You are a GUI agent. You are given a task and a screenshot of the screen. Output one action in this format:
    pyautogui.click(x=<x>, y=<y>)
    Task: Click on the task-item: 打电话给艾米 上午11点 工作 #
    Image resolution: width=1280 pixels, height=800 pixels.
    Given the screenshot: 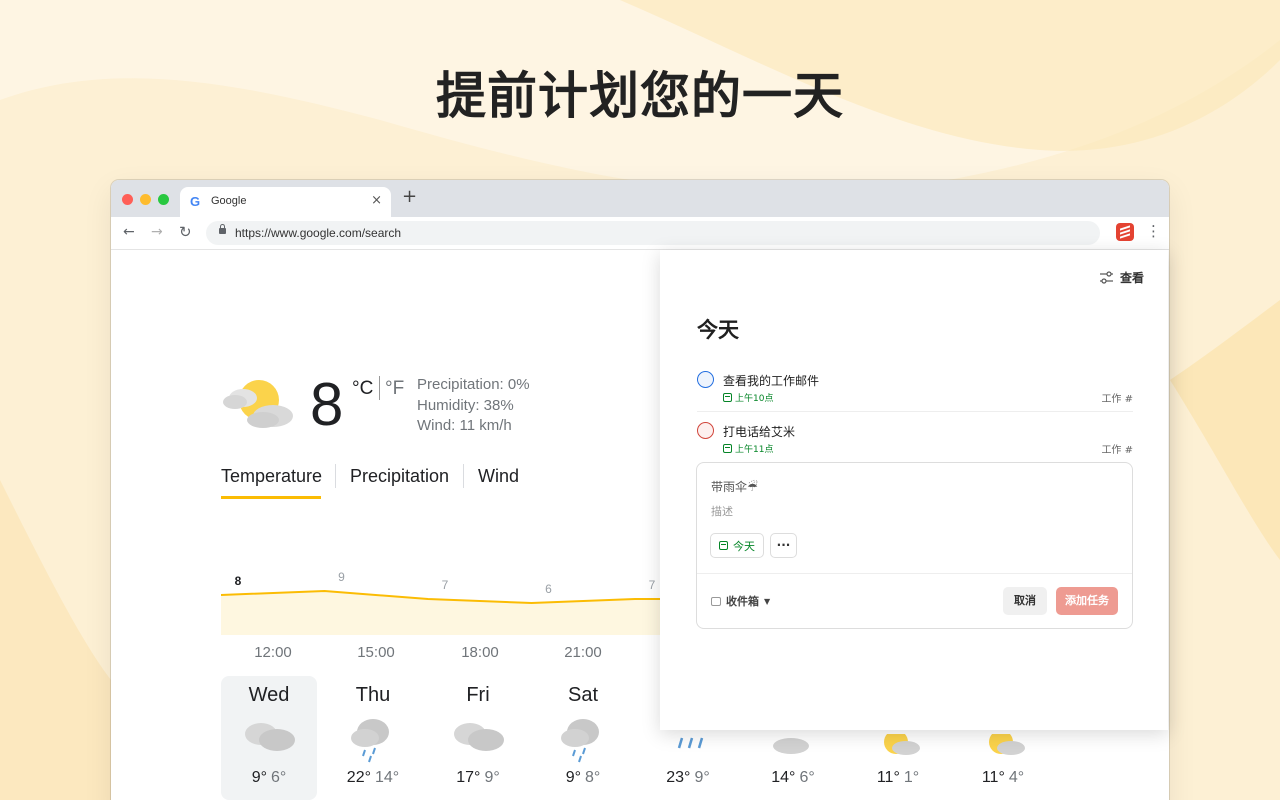 What is the action you would take?
    pyautogui.click(x=915, y=442)
    